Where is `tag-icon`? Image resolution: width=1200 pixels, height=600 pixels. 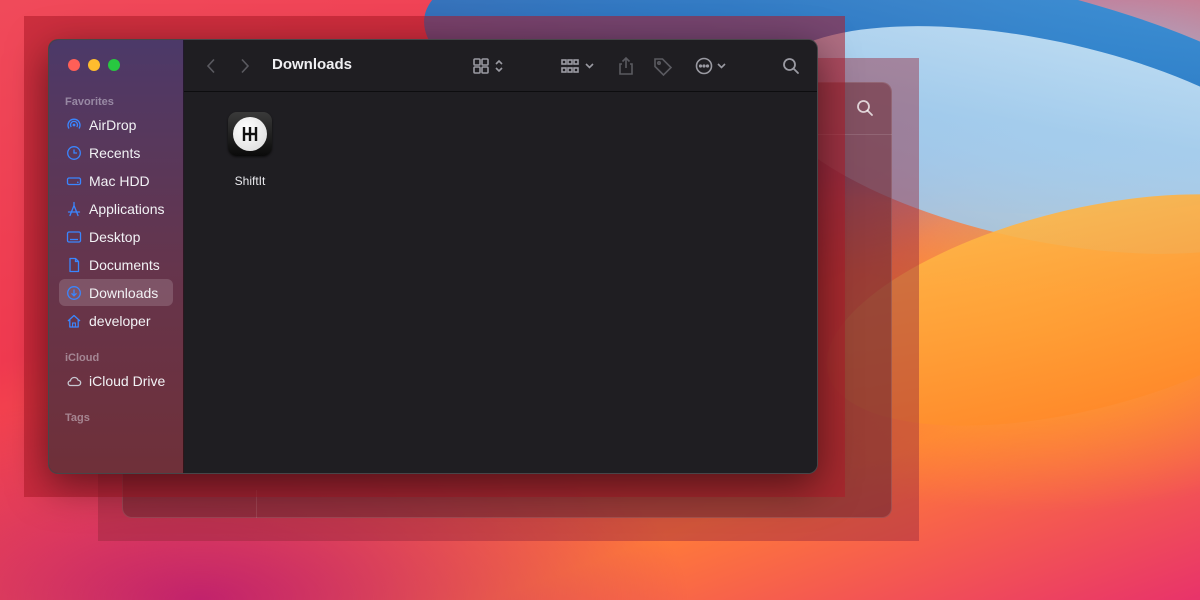
tag-icon is located at coordinates (663, 66).